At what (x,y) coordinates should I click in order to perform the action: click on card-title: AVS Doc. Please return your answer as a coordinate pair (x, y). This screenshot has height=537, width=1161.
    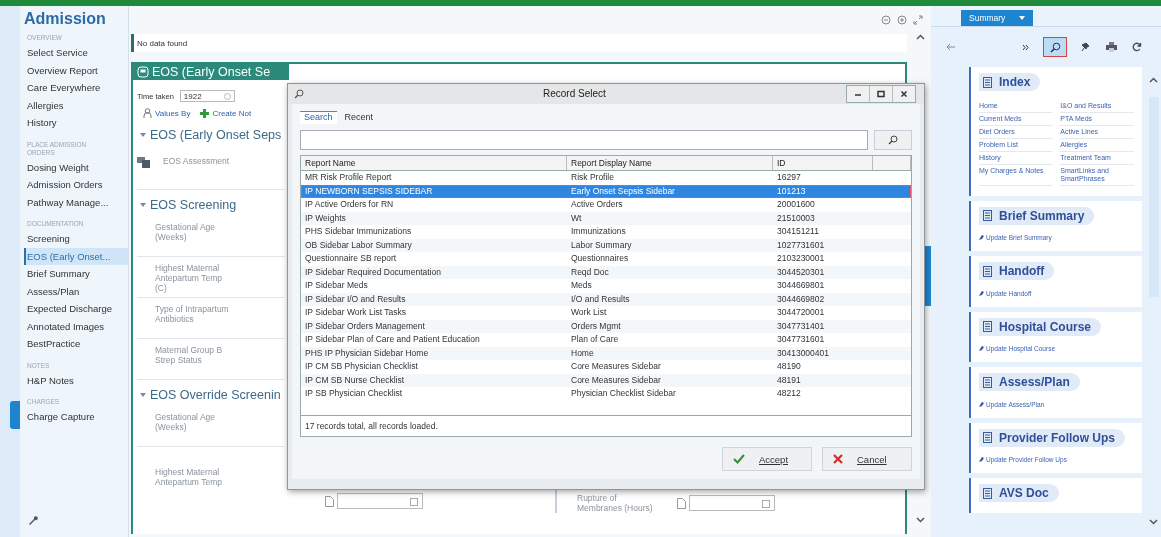
    Looking at the image, I should click on (1024, 493).